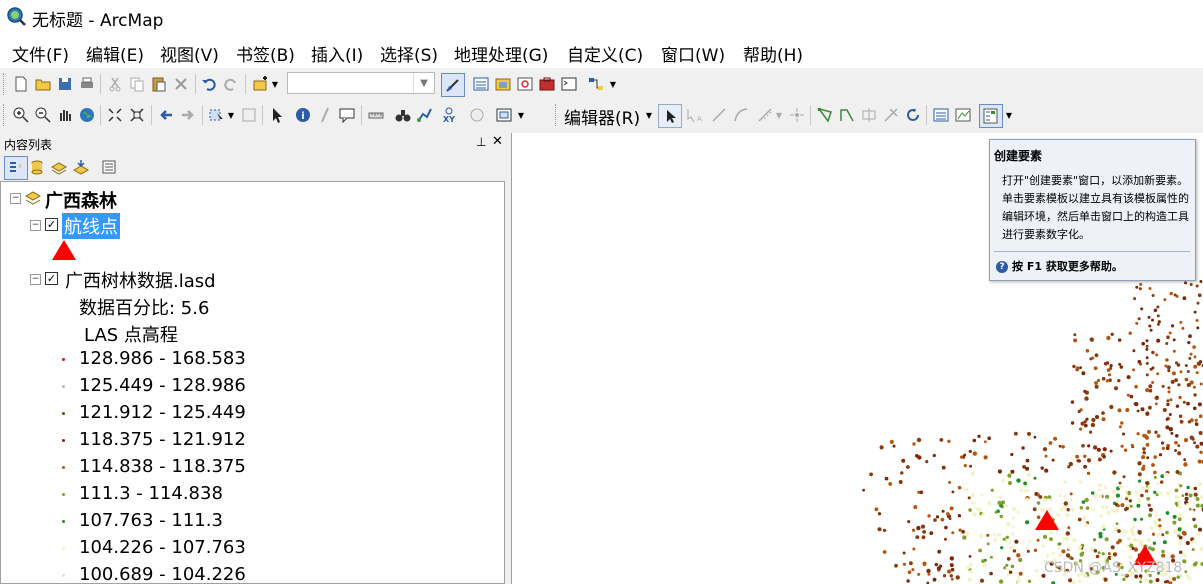 This screenshot has width=1203, height=584. I want to click on zoom-in-icon, so click(21, 115).